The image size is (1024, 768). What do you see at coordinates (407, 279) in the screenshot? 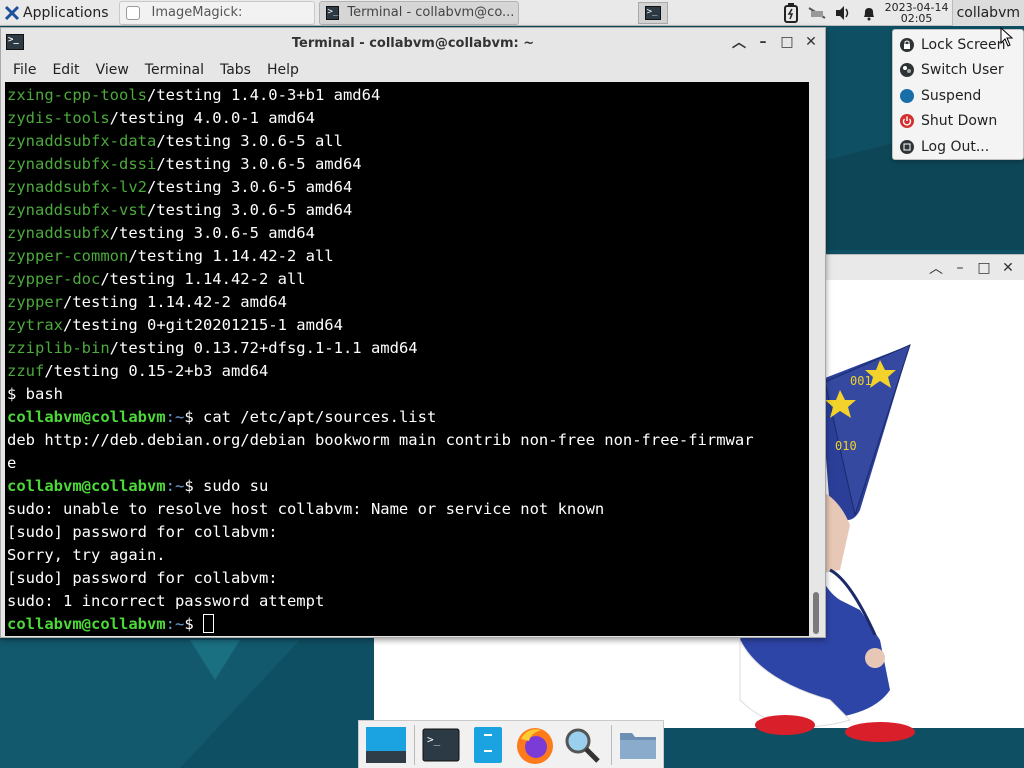
I see `package-line: zypper-doc/testing 1.14.42-2 all` at bounding box center [407, 279].